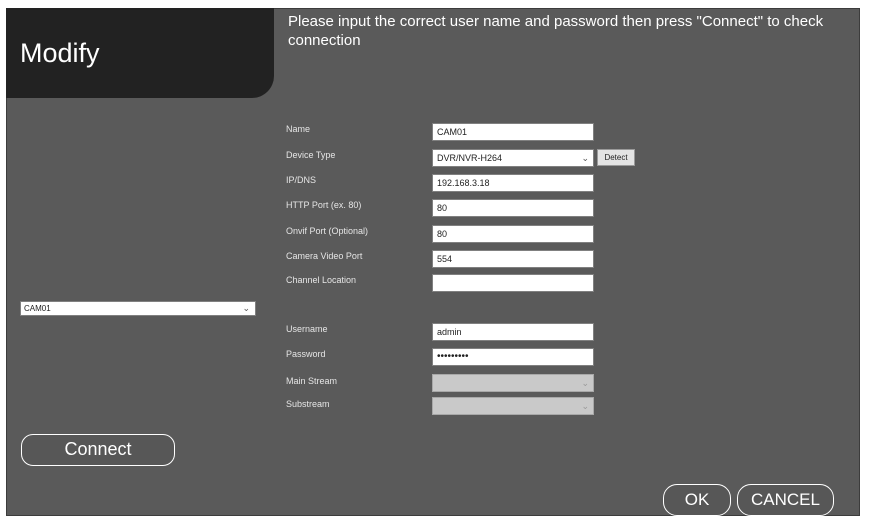  Describe the element at coordinates (138, 308) in the screenshot. I see `camera-select: CAM01 ⌄` at that location.